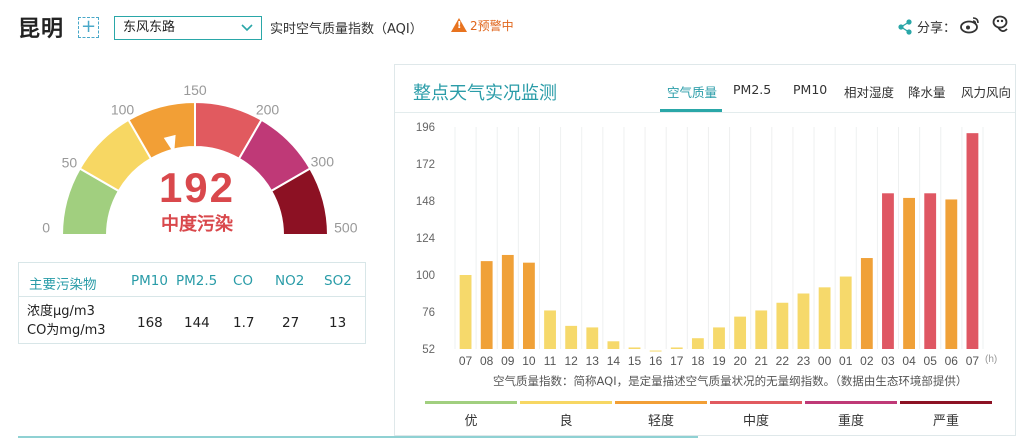  Describe the element at coordinates (428, 350) in the screenshot. I see `y-tick-label: 52` at that location.